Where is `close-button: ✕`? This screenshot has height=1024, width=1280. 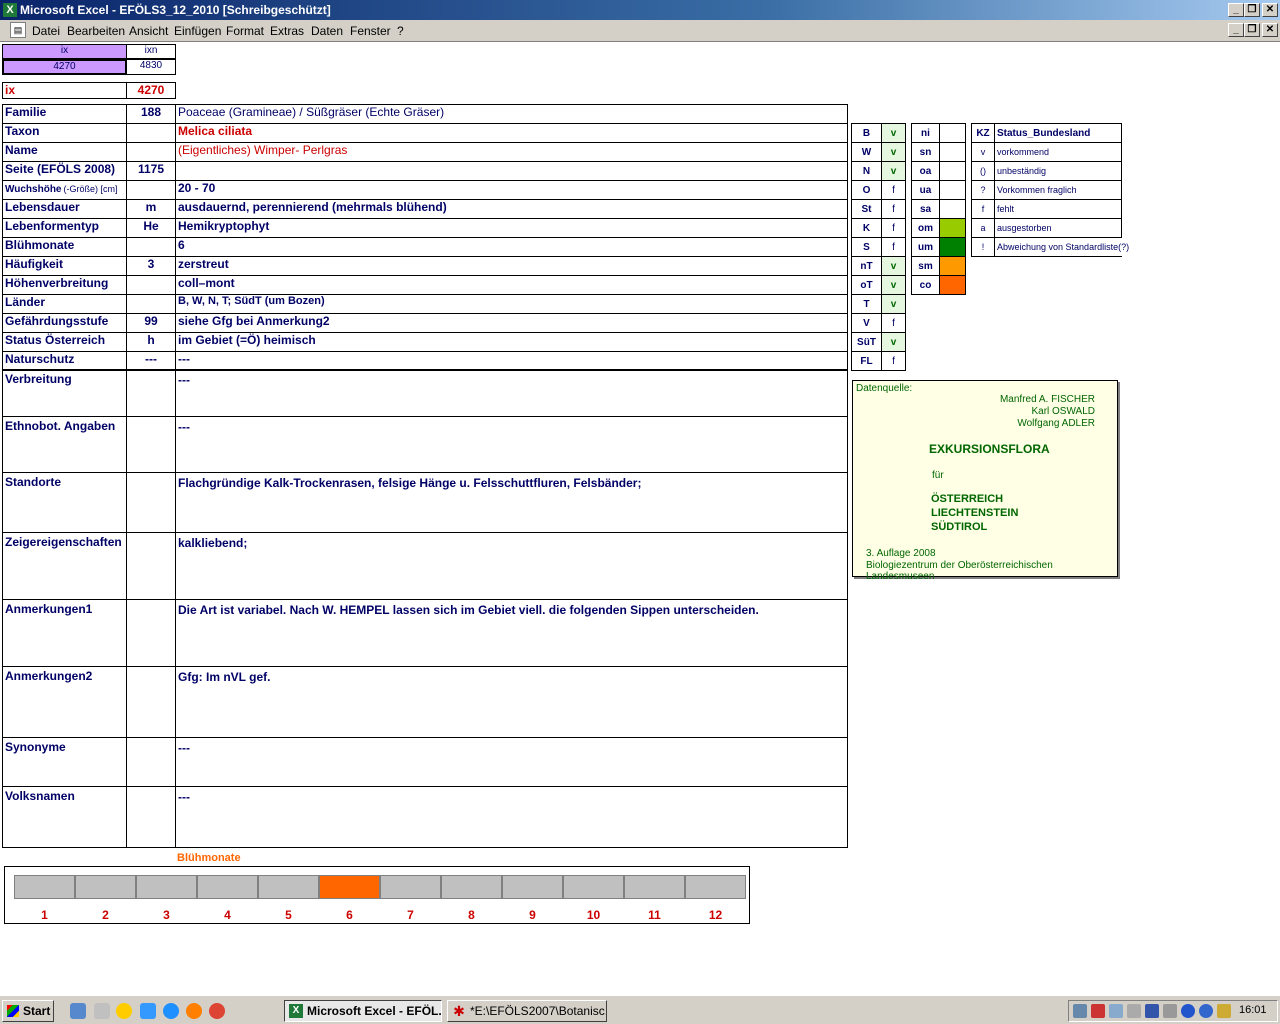 close-button: ✕ is located at coordinates (1270, 10).